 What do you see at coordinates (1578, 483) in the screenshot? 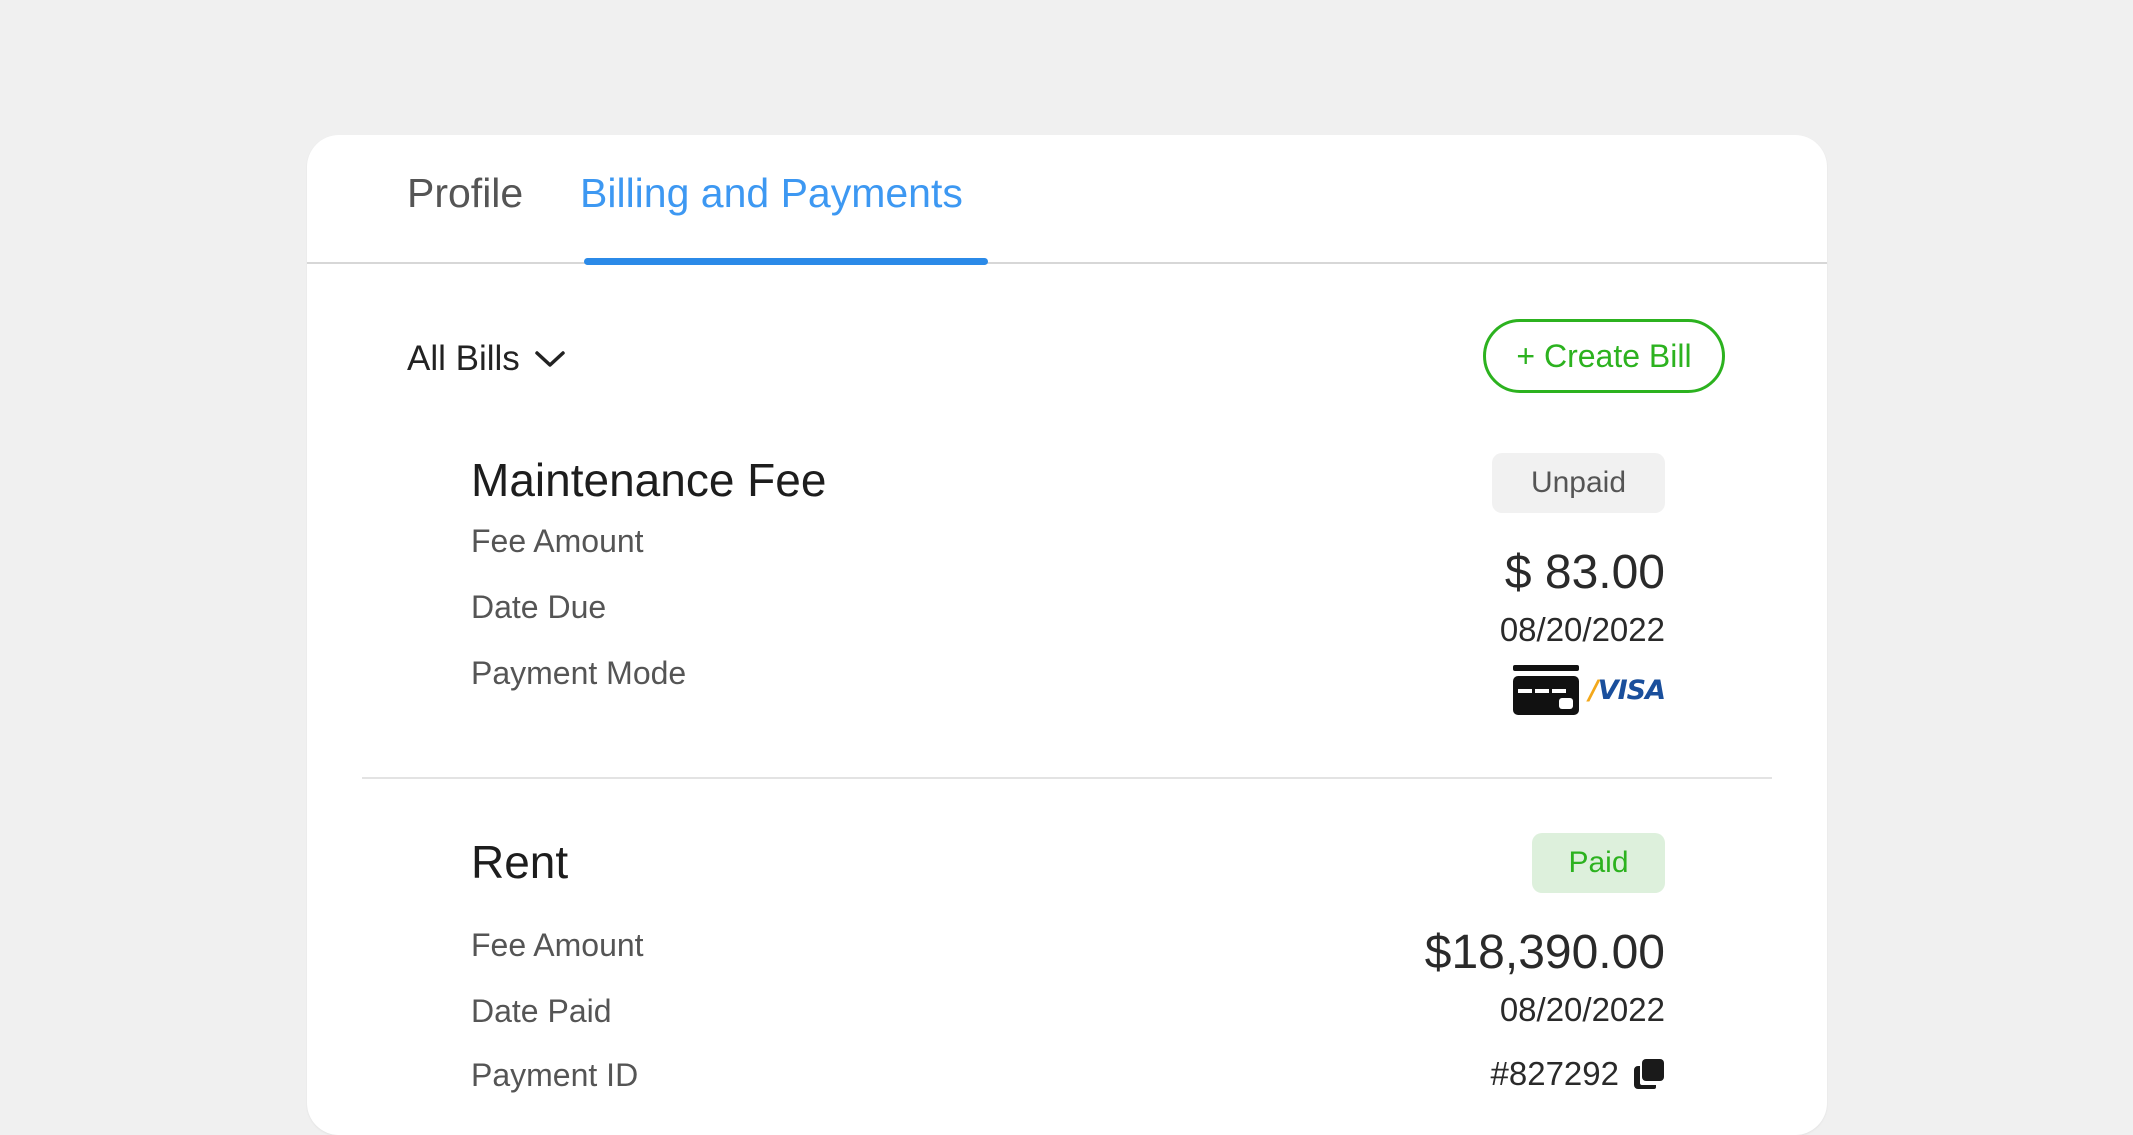
I see `status-badge-unpaid: Unpaid` at bounding box center [1578, 483].